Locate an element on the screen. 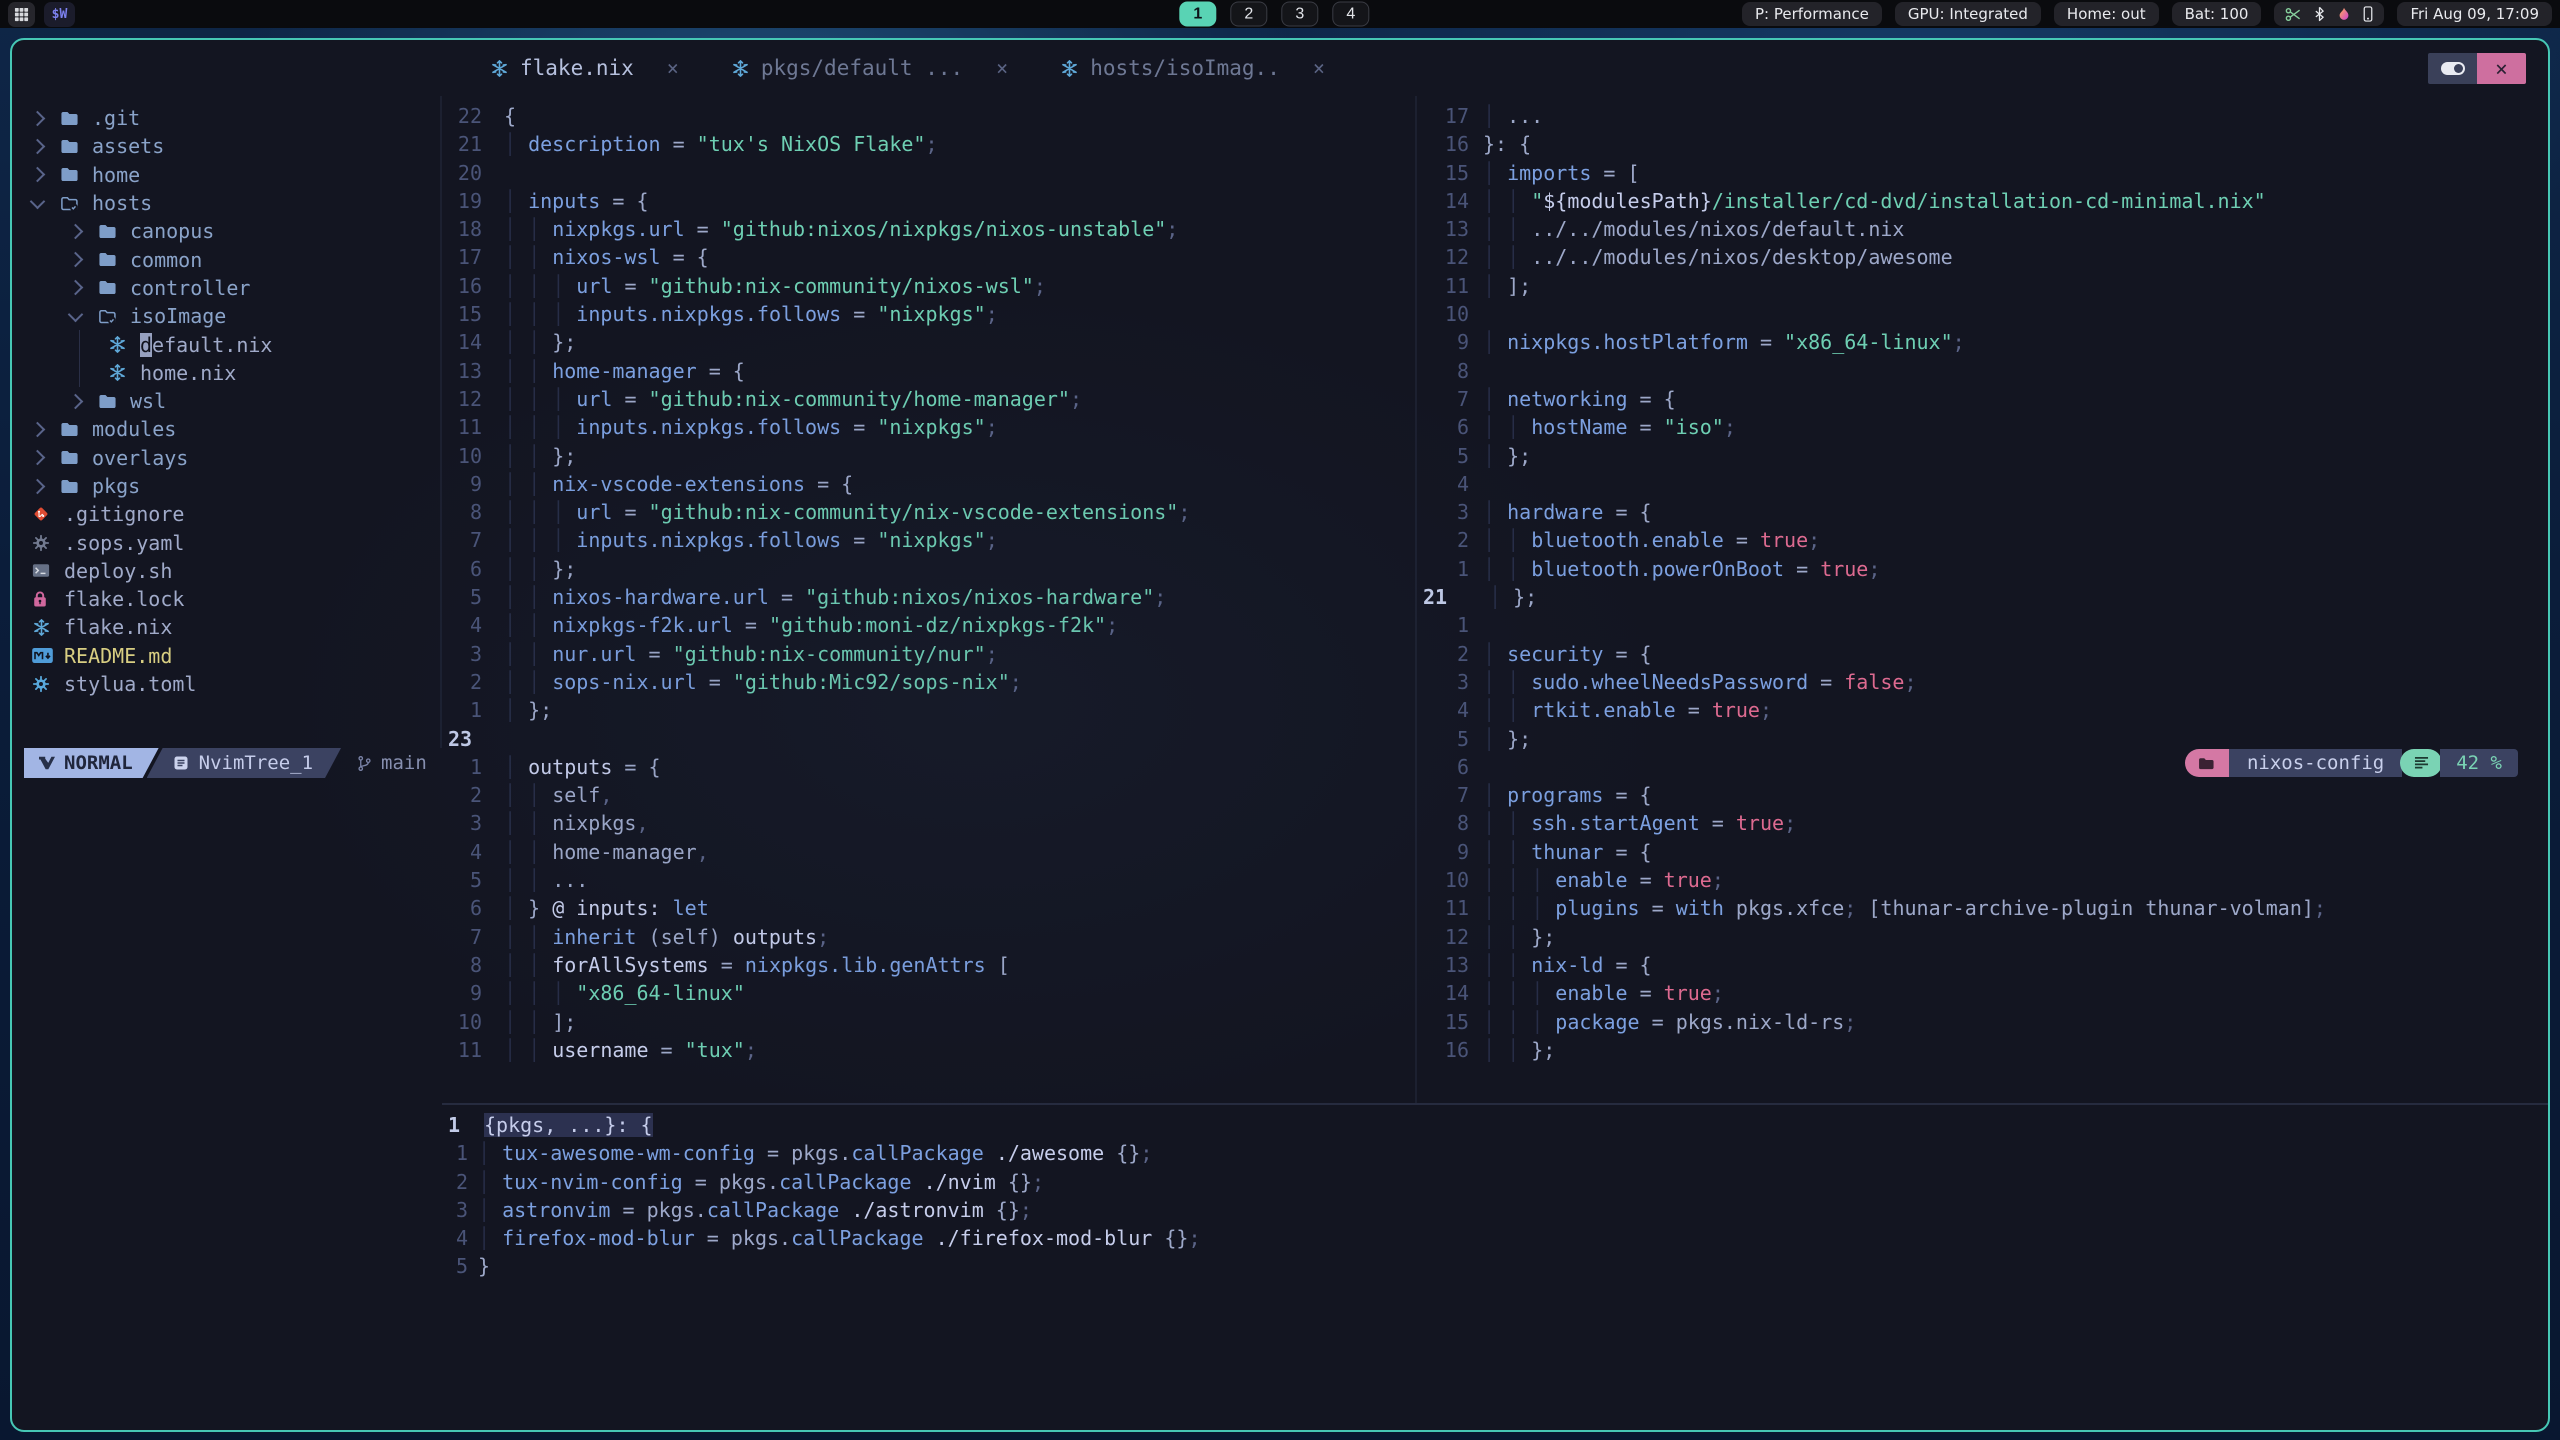 This screenshot has height=1440, width=2560. tree-item-home: home is located at coordinates (226, 175).